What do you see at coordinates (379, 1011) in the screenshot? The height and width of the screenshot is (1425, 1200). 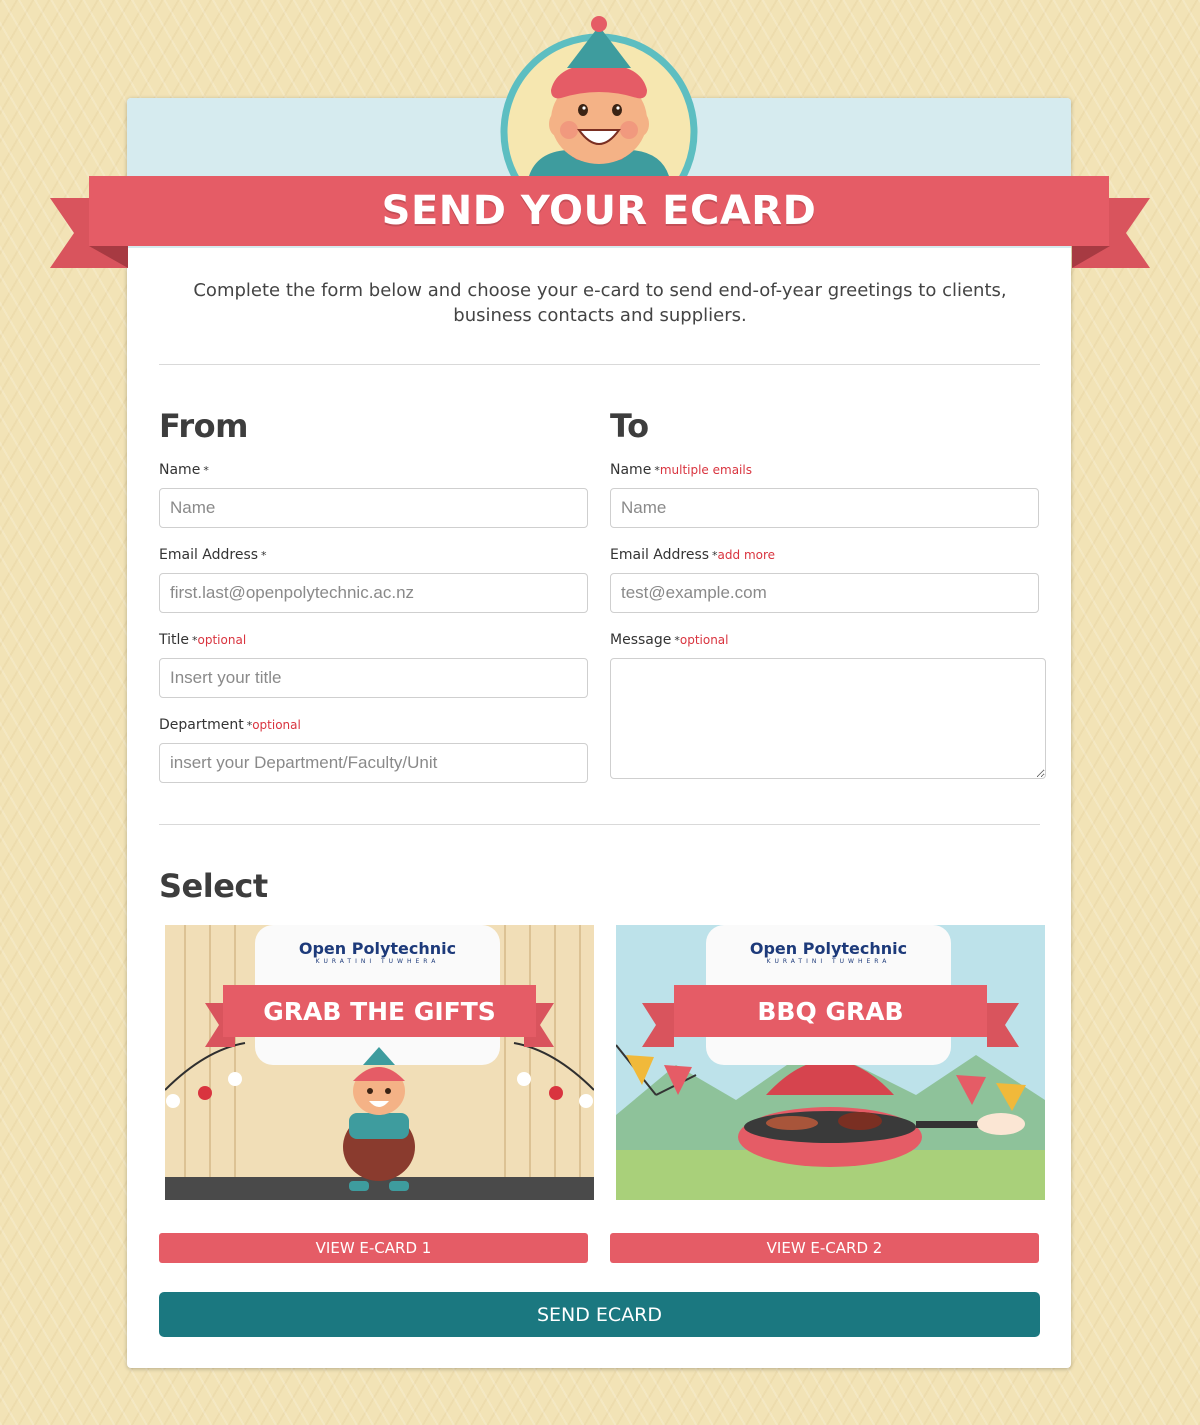 I see `ecard-1-title: GRAB THE GIFTS` at bounding box center [379, 1011].